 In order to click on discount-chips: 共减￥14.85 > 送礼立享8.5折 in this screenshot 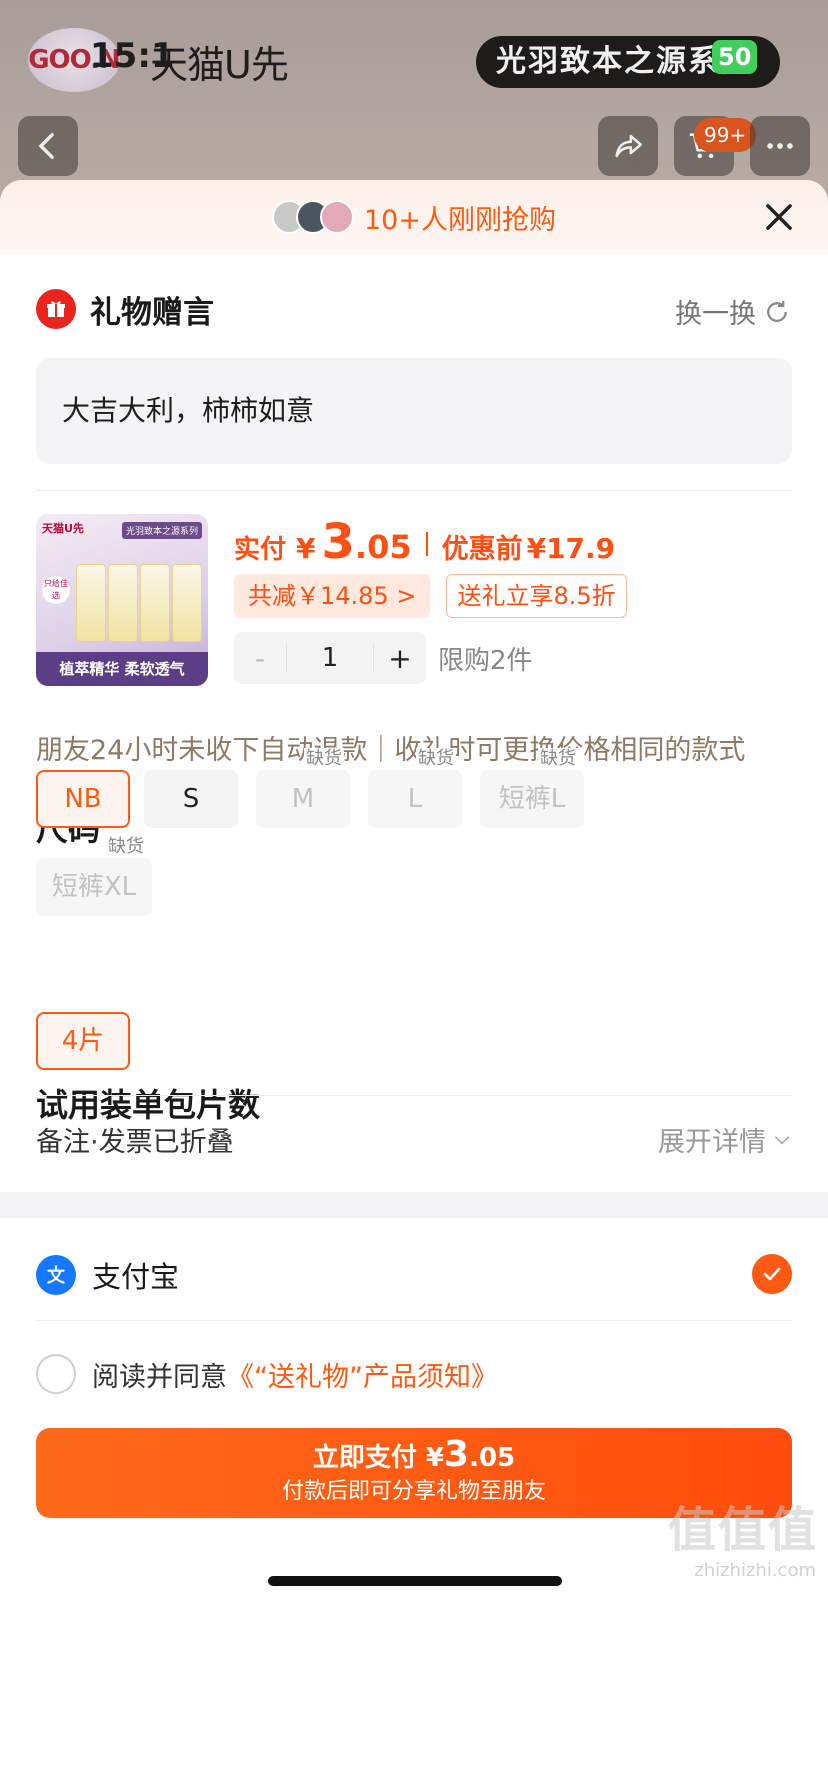, I will do `click(430, 596)`.